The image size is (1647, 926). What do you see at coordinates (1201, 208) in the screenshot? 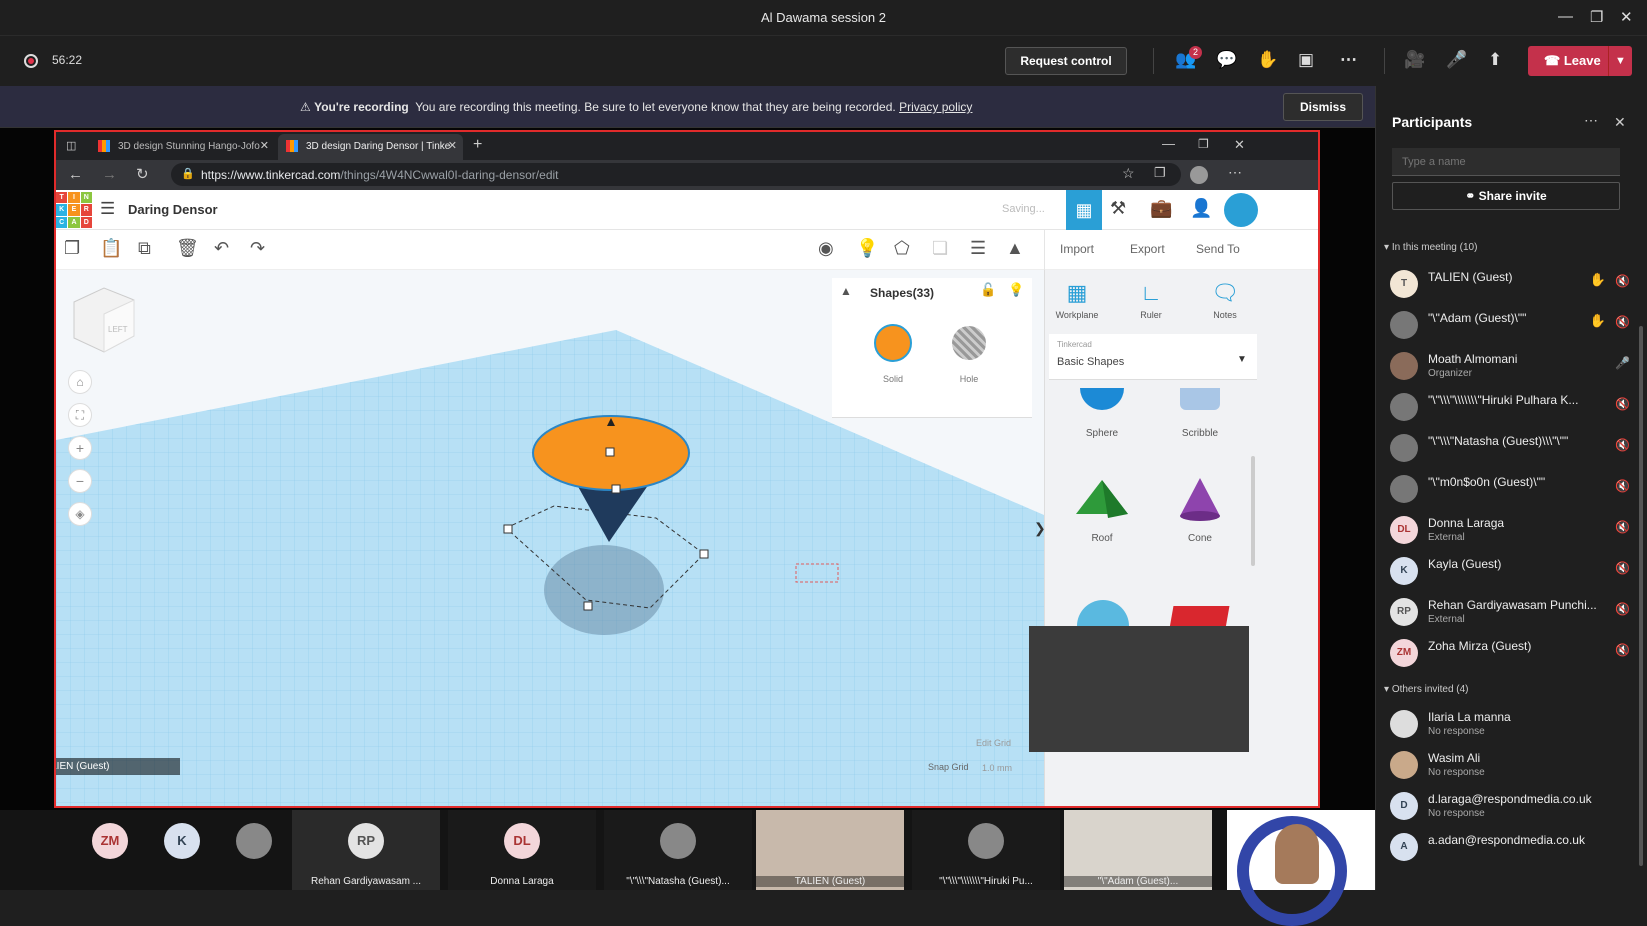
I see `add-user-icon: 👤` at bounding box center [1201, 208].